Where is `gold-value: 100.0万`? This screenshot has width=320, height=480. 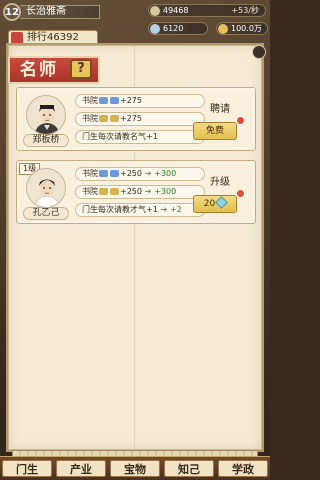 gold-value: 100.0万 is located at coordinates (246, 28).